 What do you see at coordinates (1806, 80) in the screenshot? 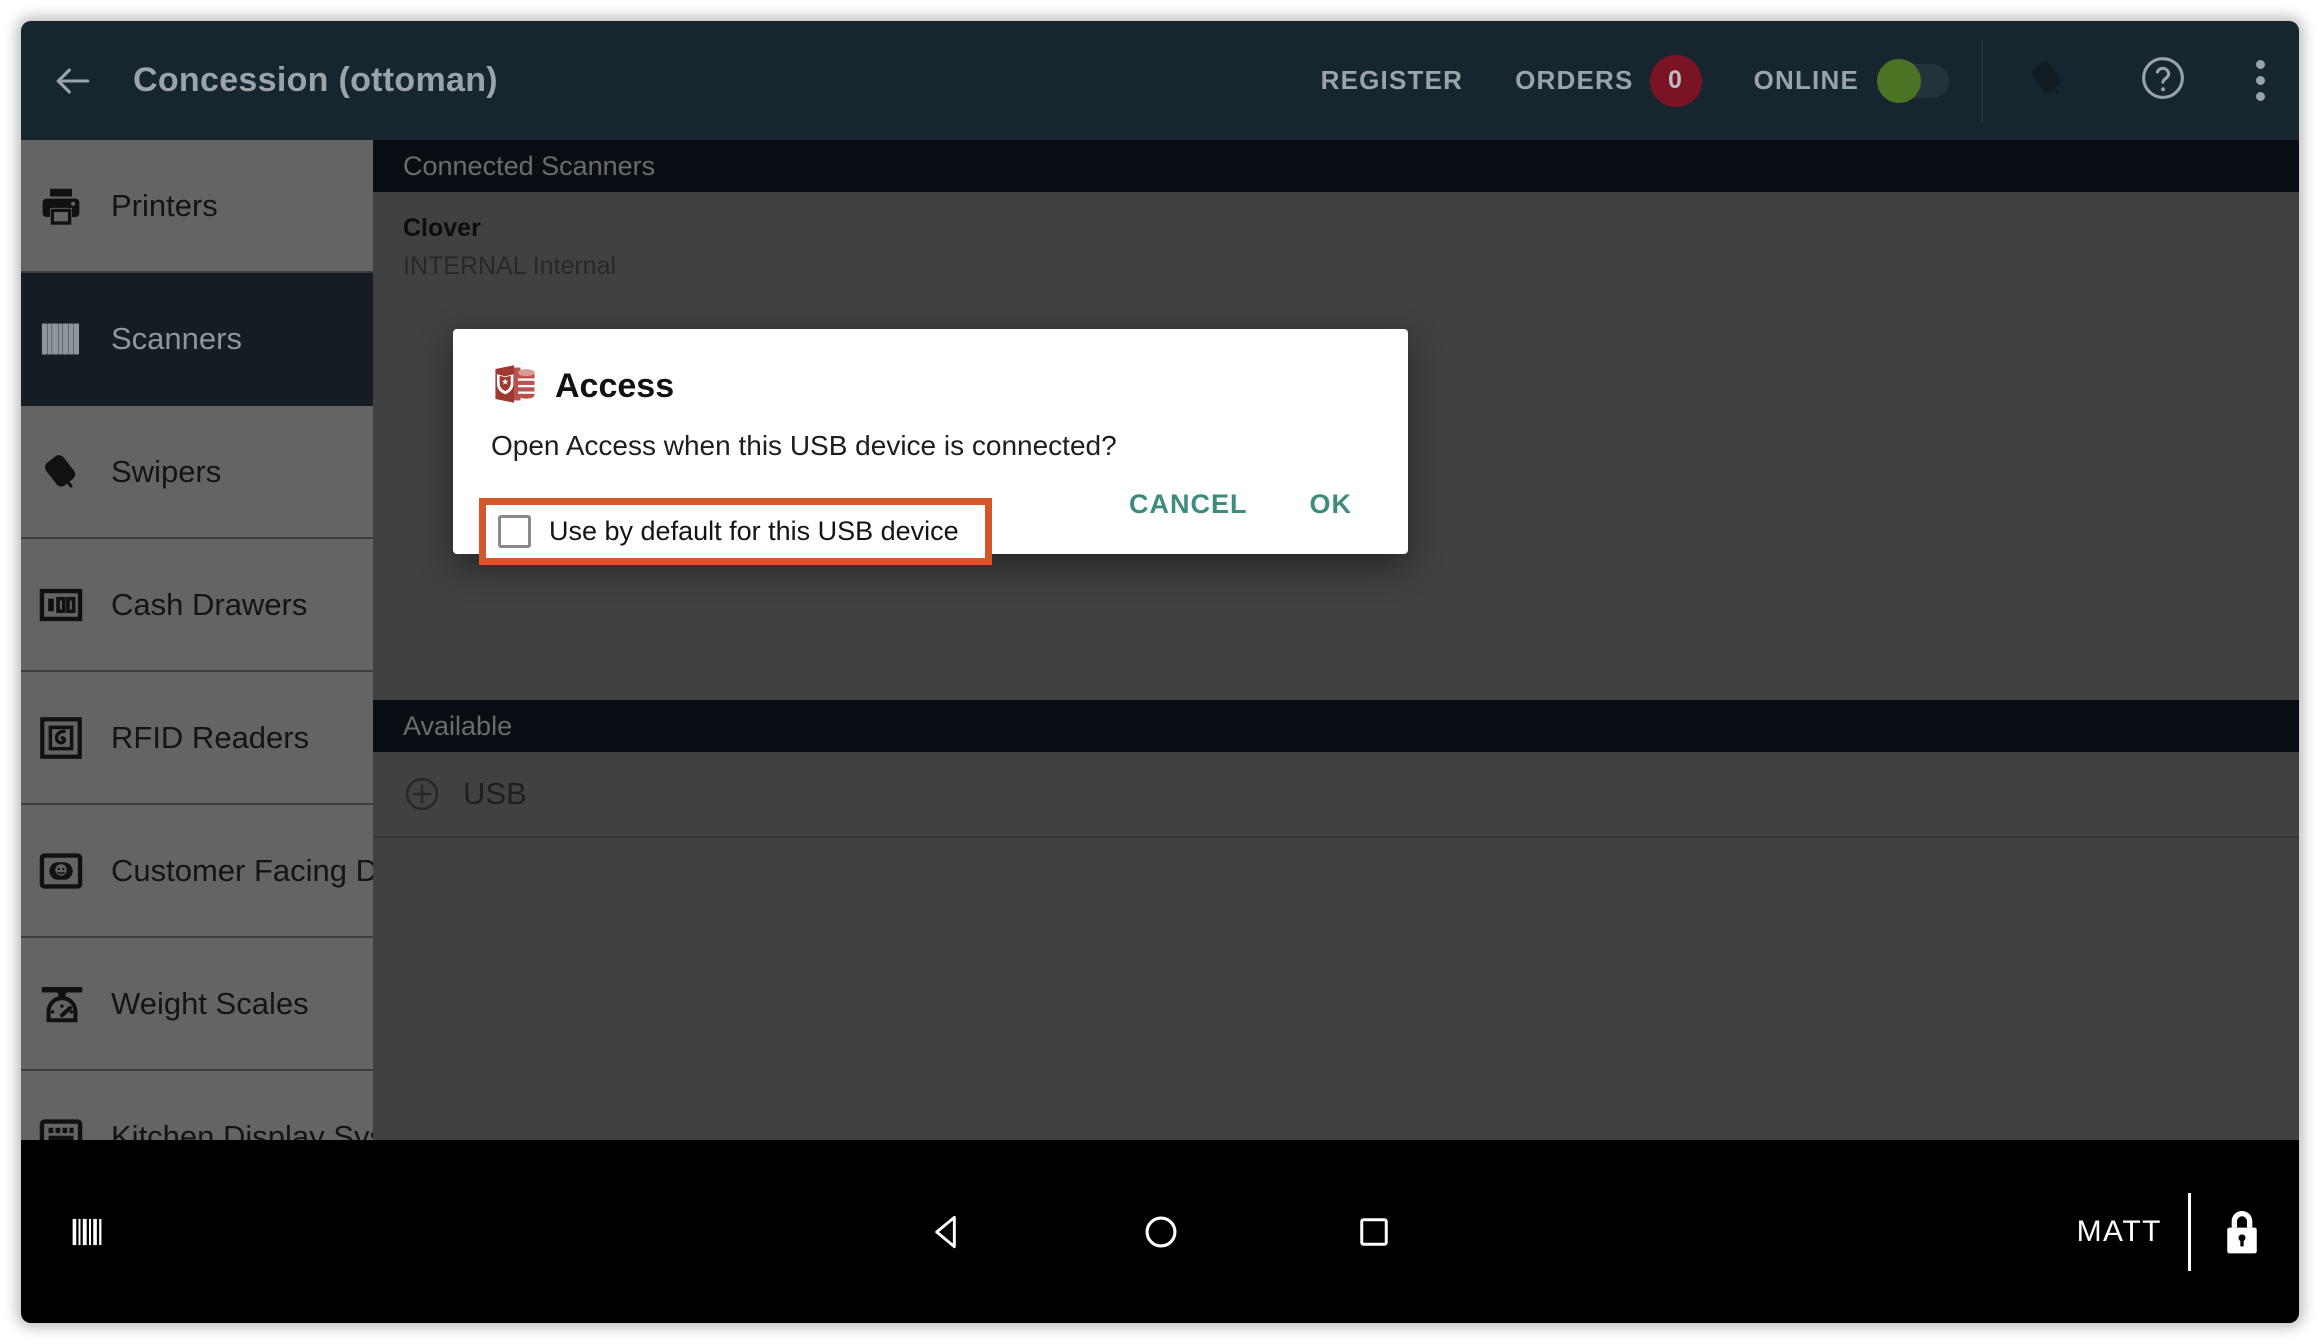
I see `online-label: ONLINE` at bounding box center [1806, 80].